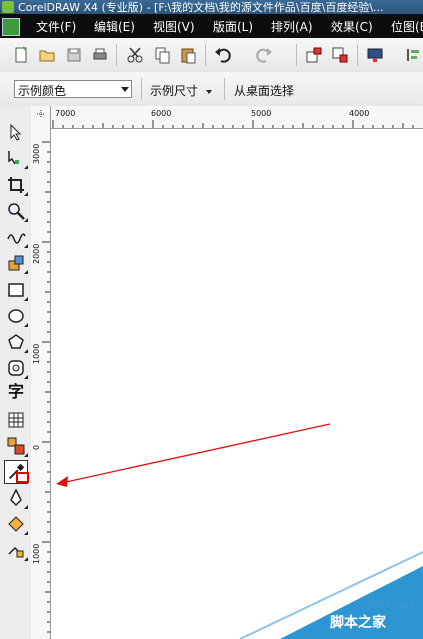 This screenshot has height=639, width=423. What do you see at coordinates (100, 55) in the screenshot?
I see `print-icon` at bounding box center [100, 55].